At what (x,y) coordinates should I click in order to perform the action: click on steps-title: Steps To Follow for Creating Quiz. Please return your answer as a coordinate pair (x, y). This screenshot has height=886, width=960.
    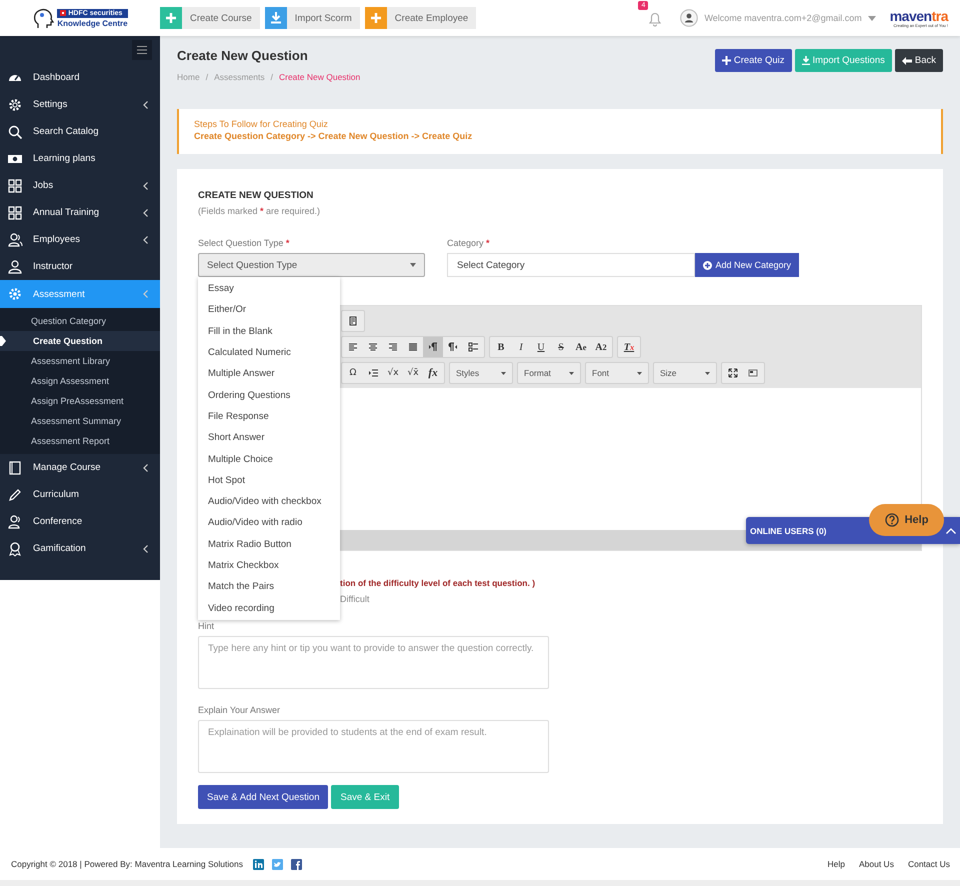
    Looking at the image, I should click on (261, 124).